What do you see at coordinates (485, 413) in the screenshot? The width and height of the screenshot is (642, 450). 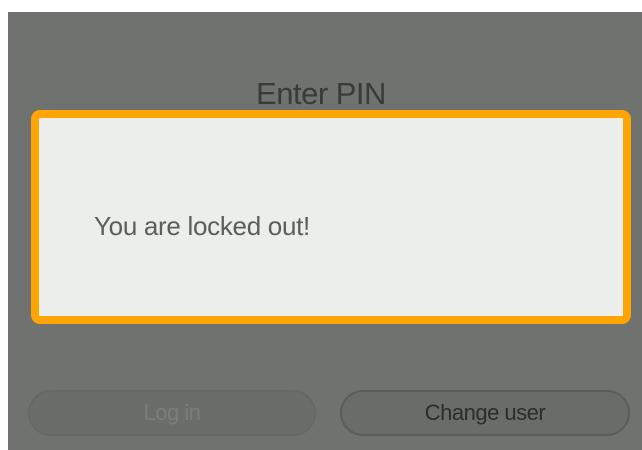 I see `change-user-button: Change user` at bounding box center [485, 413].